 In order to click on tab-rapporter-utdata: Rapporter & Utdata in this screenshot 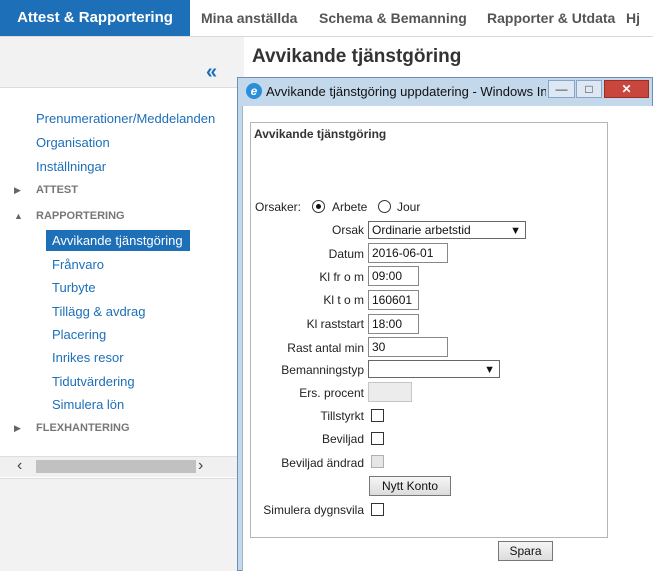, I will do `click(551, 18)`.